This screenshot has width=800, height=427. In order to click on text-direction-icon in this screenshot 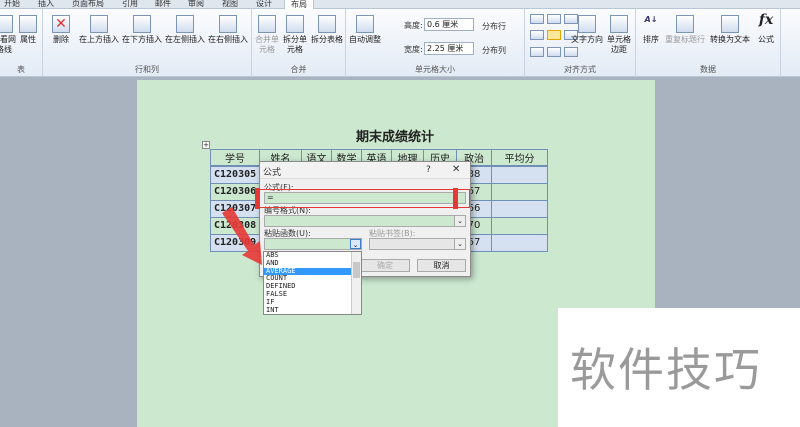, I will do `click(587, 24)`.